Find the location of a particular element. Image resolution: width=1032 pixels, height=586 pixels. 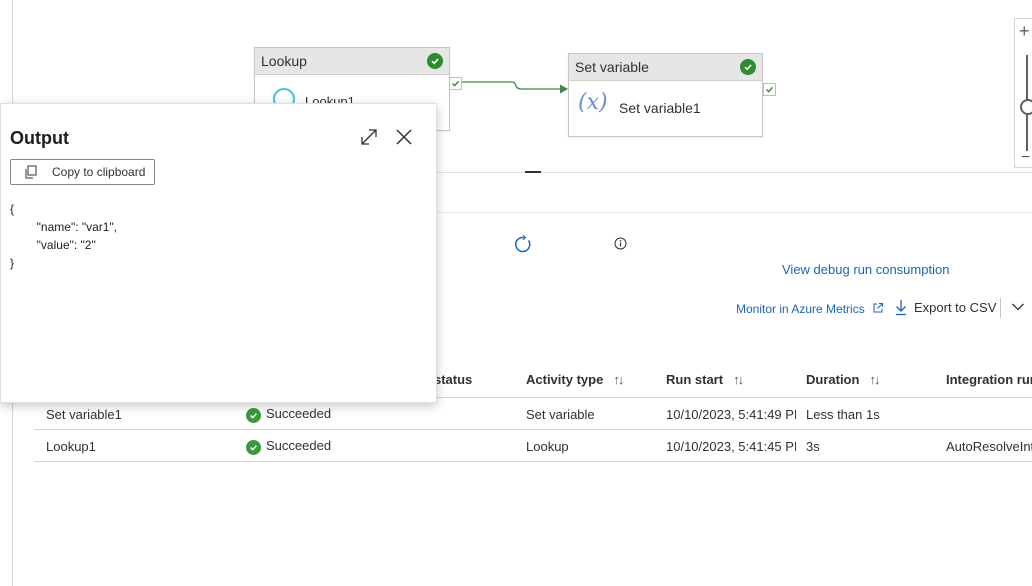

header-label: status is located at coordinates (453, 379).